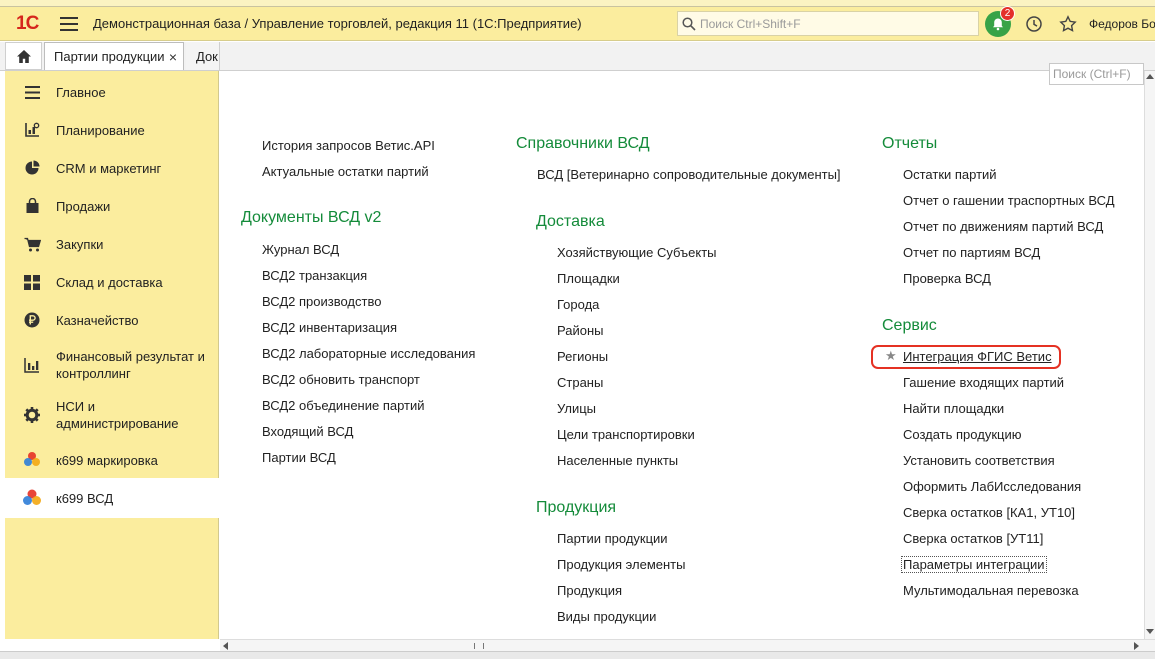  What do you see at coordinates (85, 498) in the screenshot?
I see `sidebar-item-label: к699 ВСД` at bounding box center [85, 498].